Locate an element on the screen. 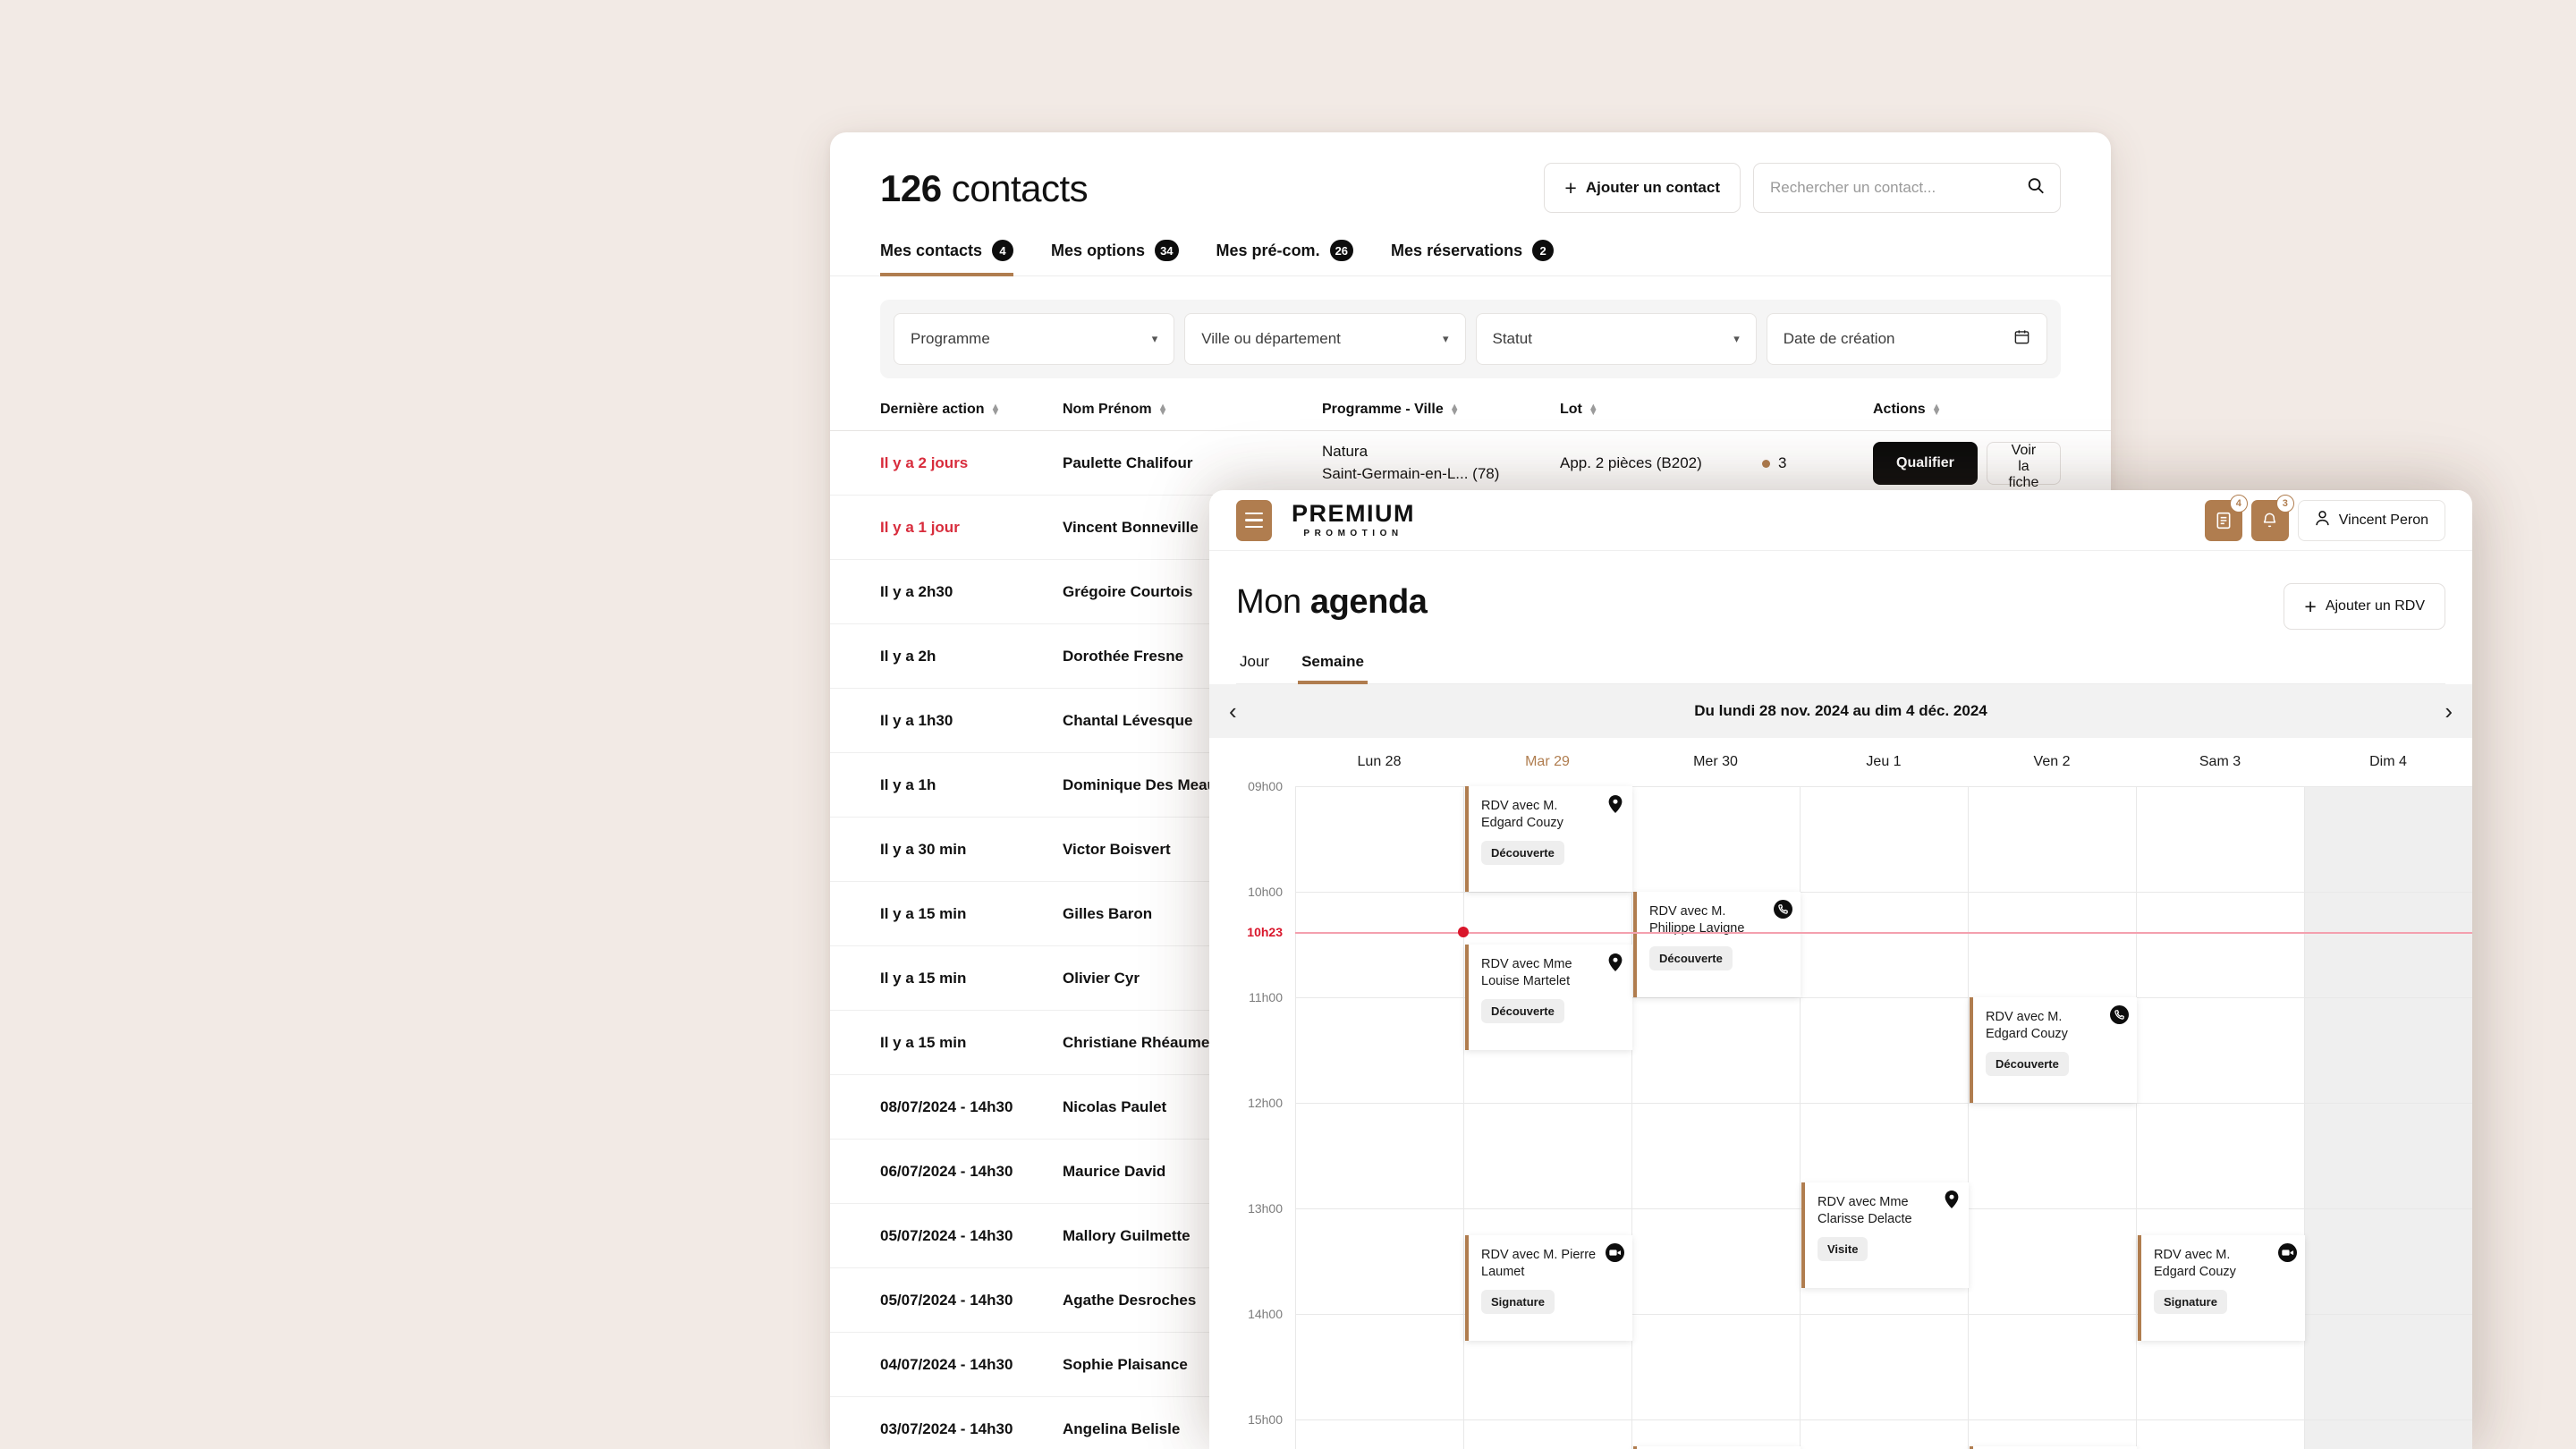 The height and width of the screenshot is (1449, 2576). tab-mes-precom: Mes pré-com. 26 is located at coordinates (1285, 258).